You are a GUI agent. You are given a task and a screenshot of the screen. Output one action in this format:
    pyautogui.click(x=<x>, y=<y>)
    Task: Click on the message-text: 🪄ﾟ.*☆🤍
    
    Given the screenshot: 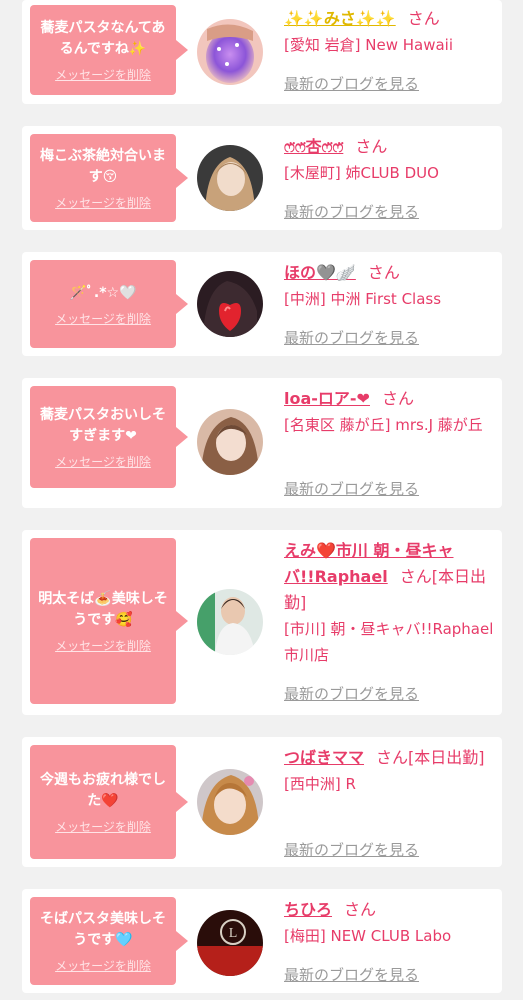 What is the action you would take?
    pyautogui.click(x=103, y=292)
    